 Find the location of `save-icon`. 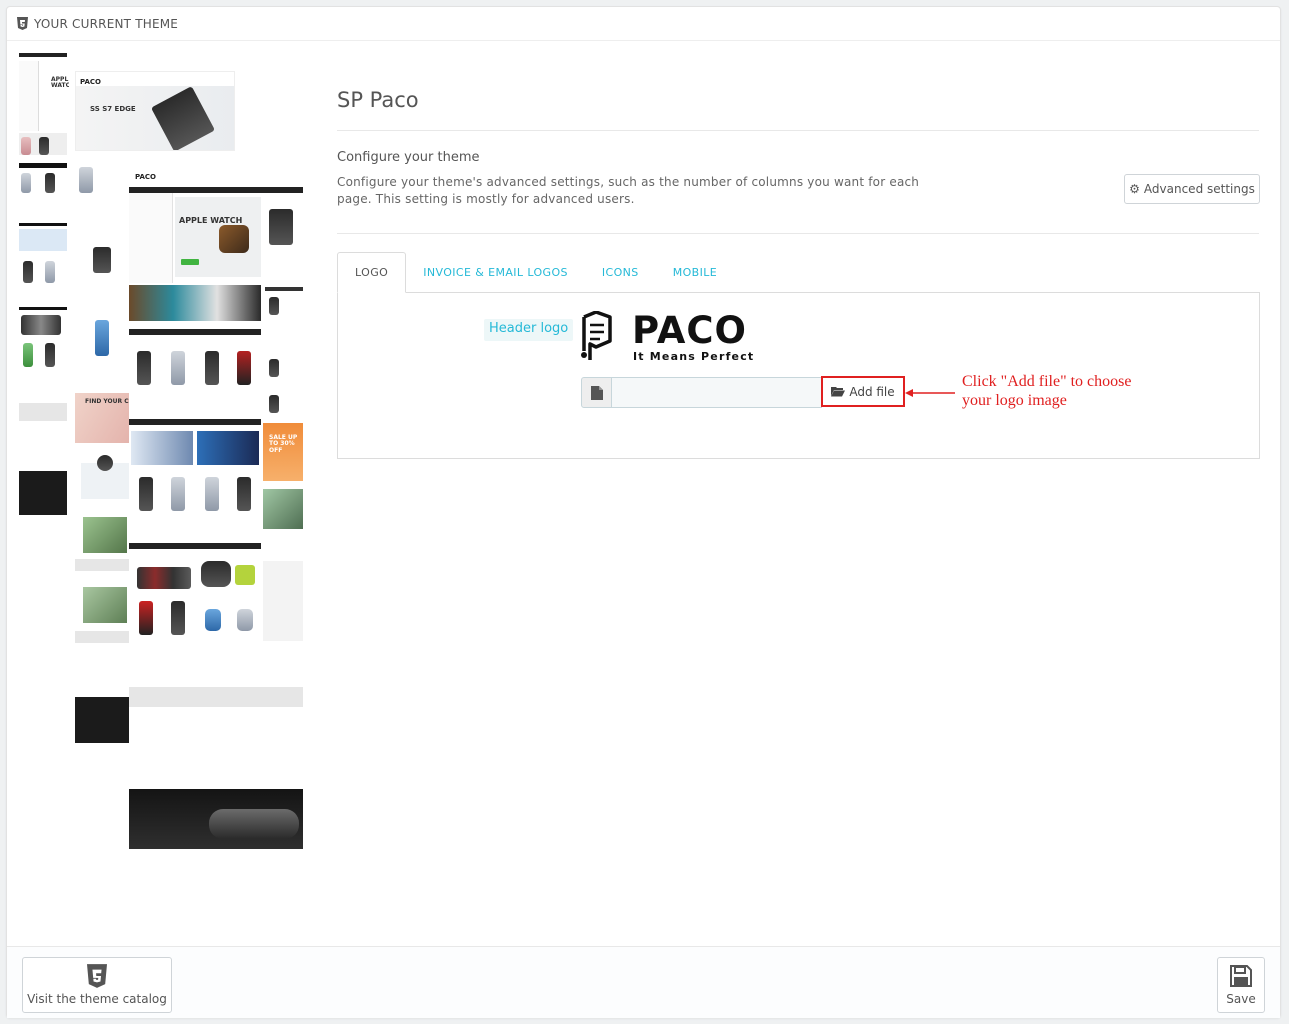

save-icon is located at coordinates (1241, 976).